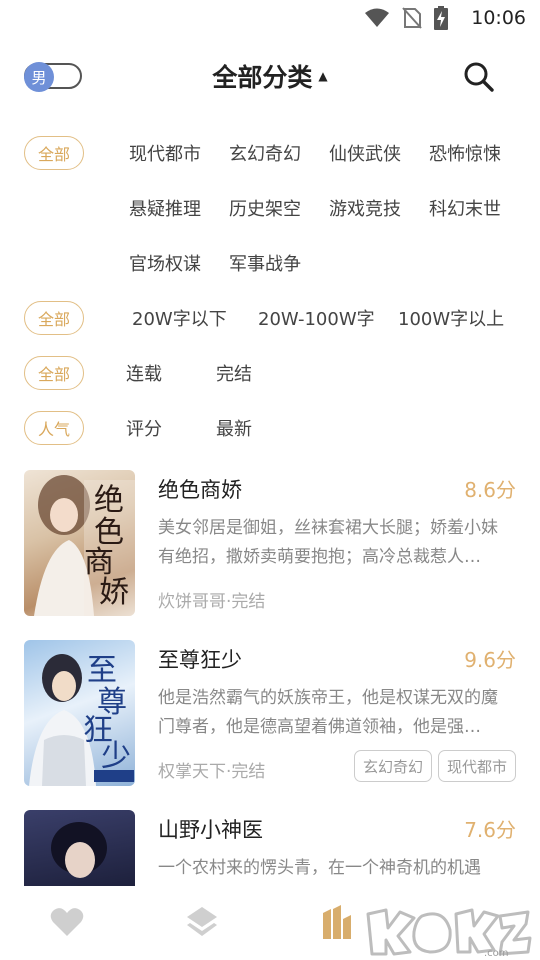 The image size is (540, 960). Describe the element at coordinates (116, 756) in the screenshot. I see `svg-text: 少` at that location.